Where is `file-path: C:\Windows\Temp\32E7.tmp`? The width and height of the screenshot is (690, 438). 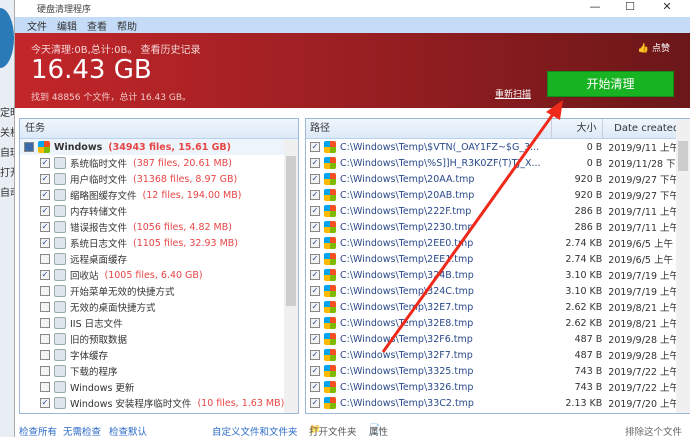
file-path: C:\Windows\Temp\32E7.tmp is located at coordinates (407, 307).